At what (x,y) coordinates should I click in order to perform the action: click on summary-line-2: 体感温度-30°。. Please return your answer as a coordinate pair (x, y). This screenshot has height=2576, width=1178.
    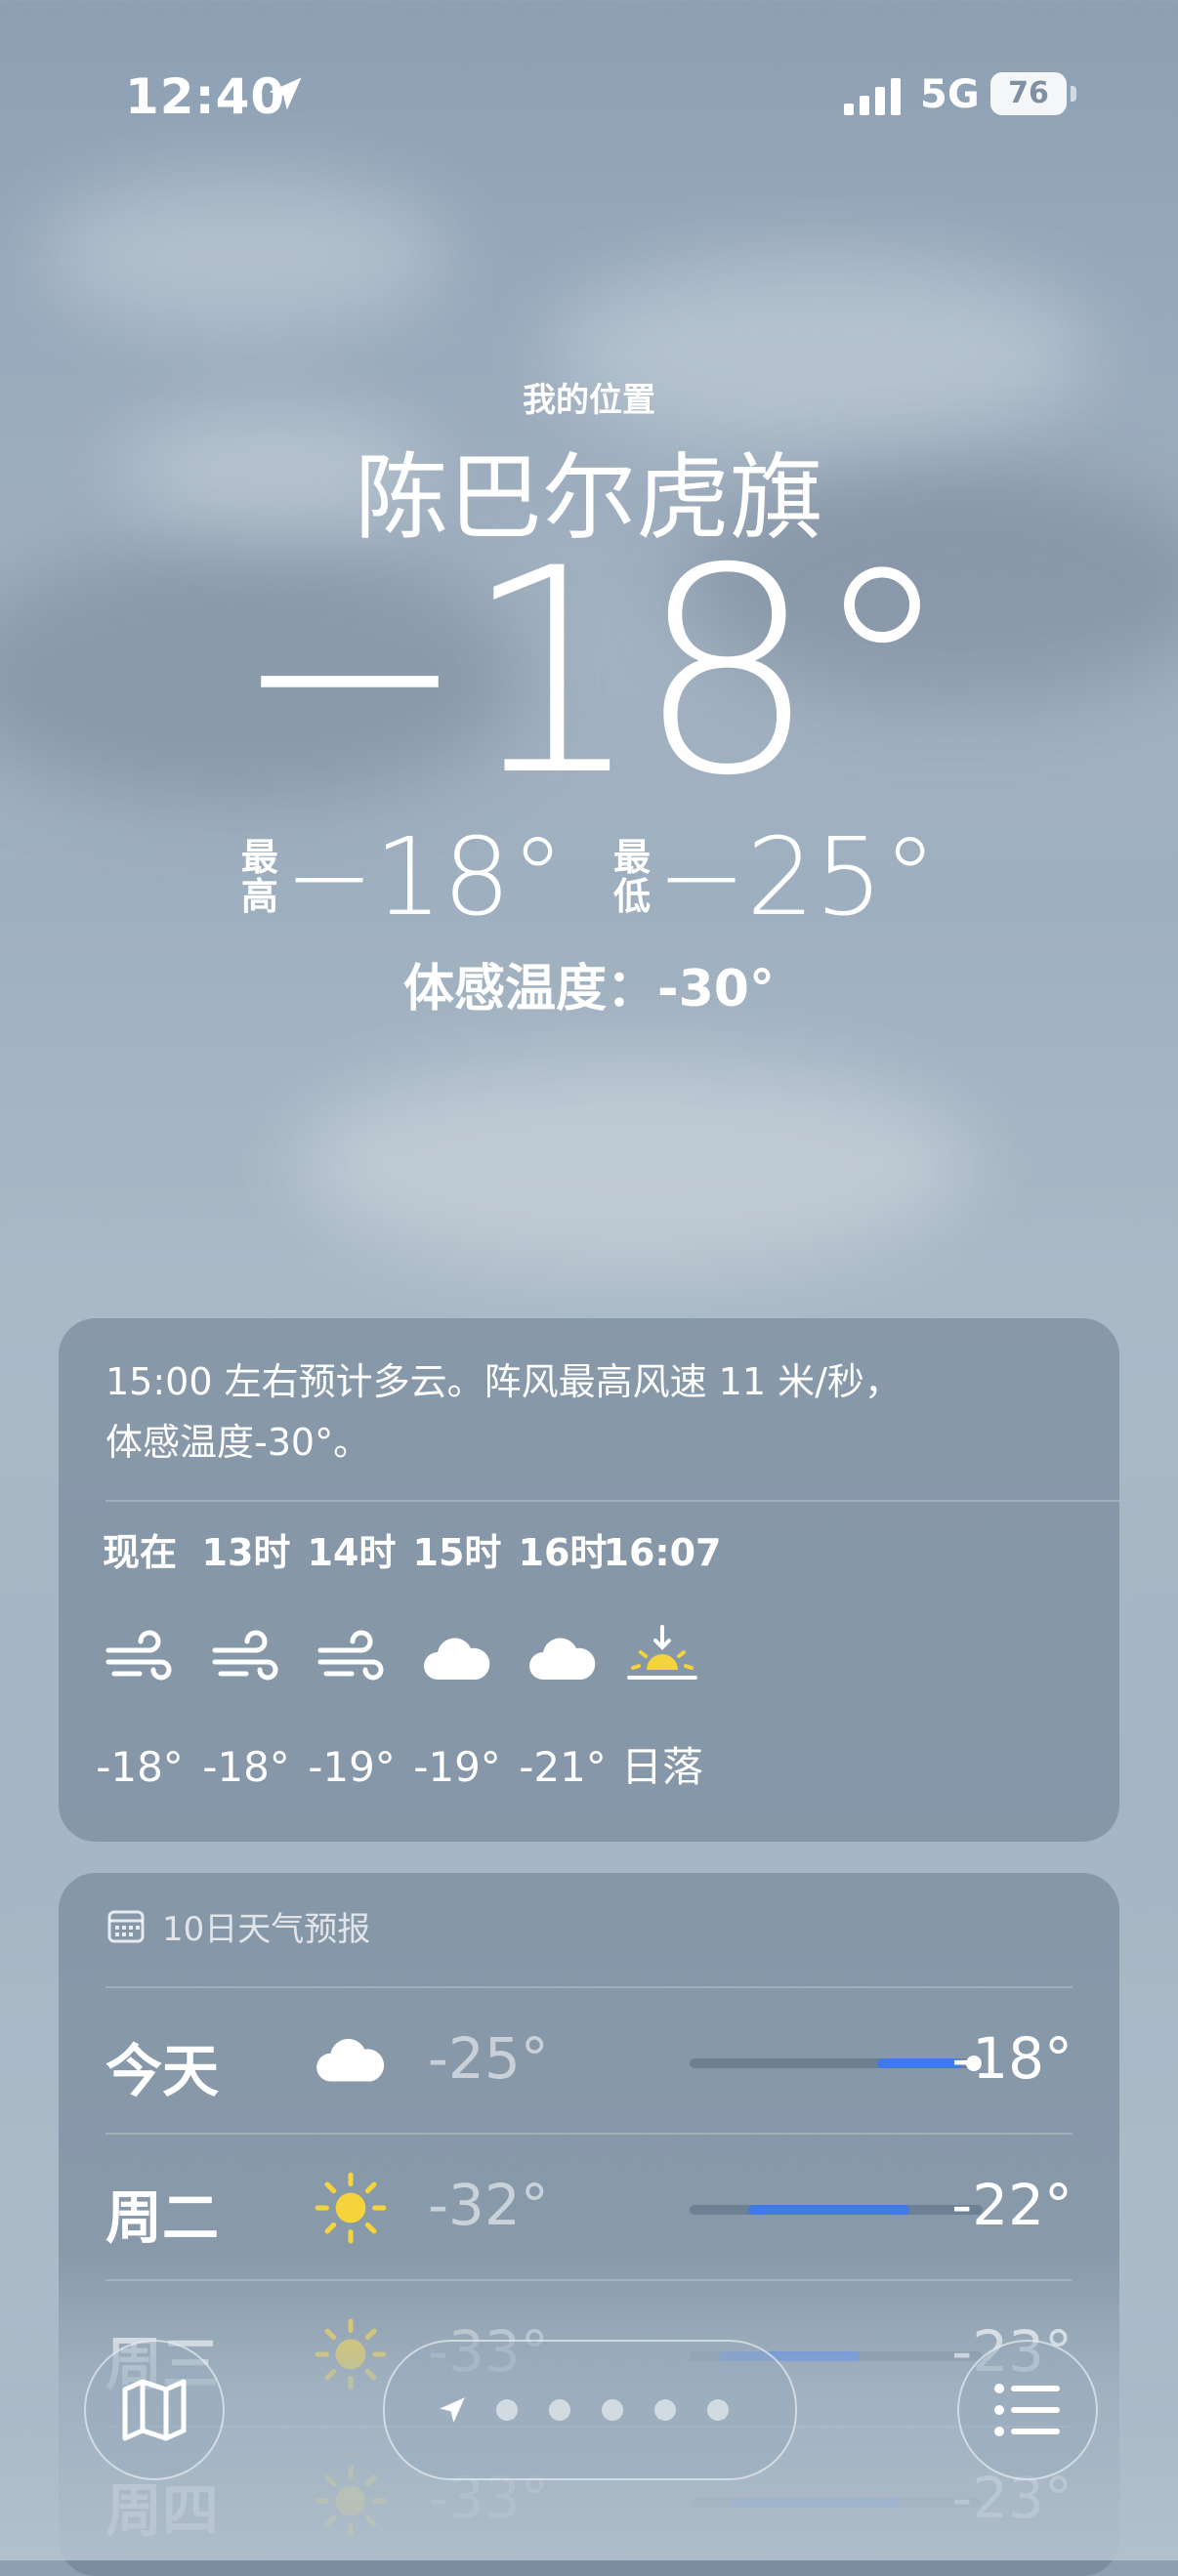
    Looking at the image, I should click on (238, 1442).